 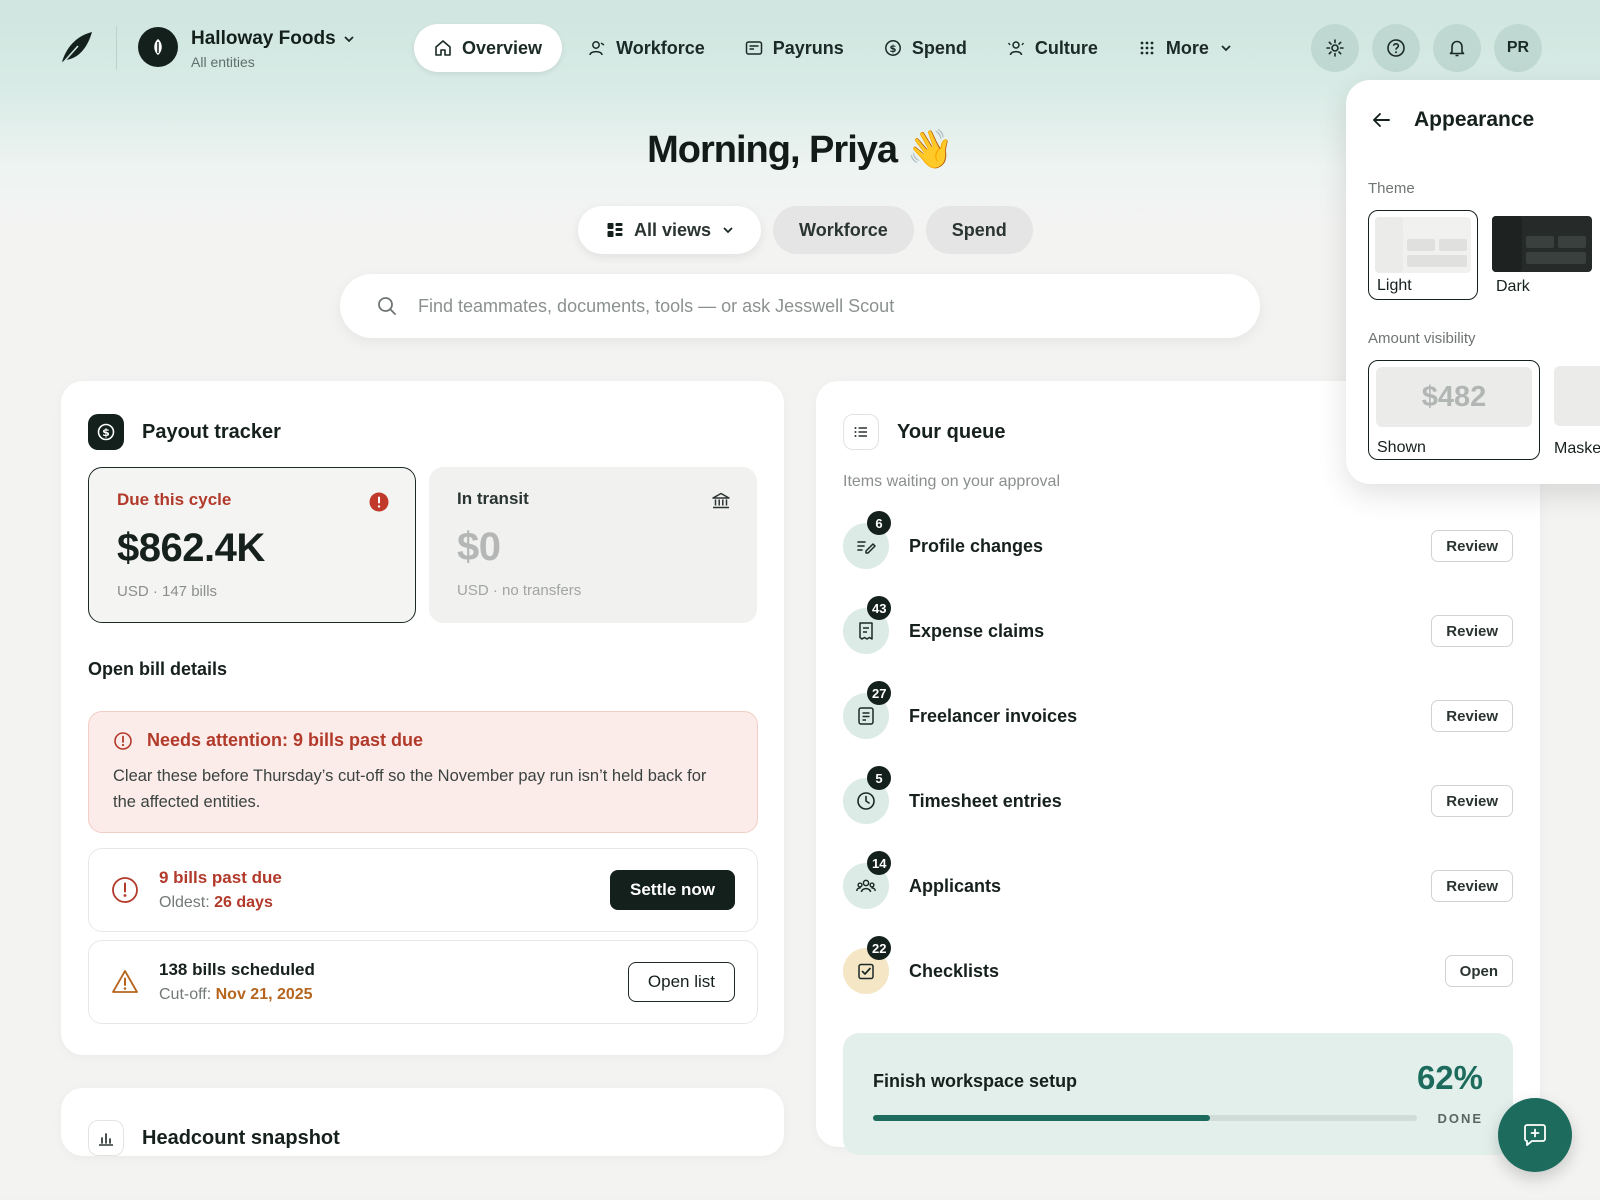 I want to click on clock-icon: 5, so click(x=867, y=795).